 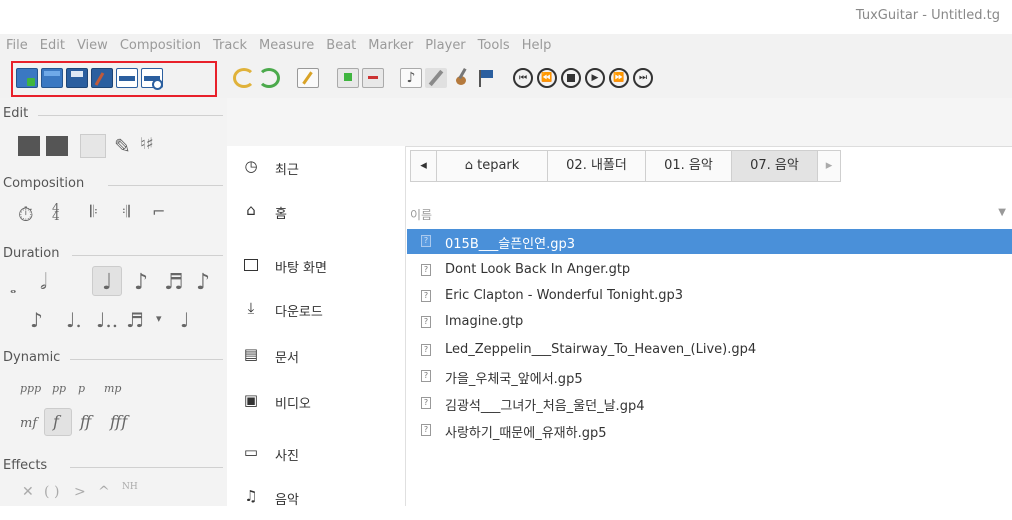 I want to click on menu-view: View, so click(x=92, y=43).